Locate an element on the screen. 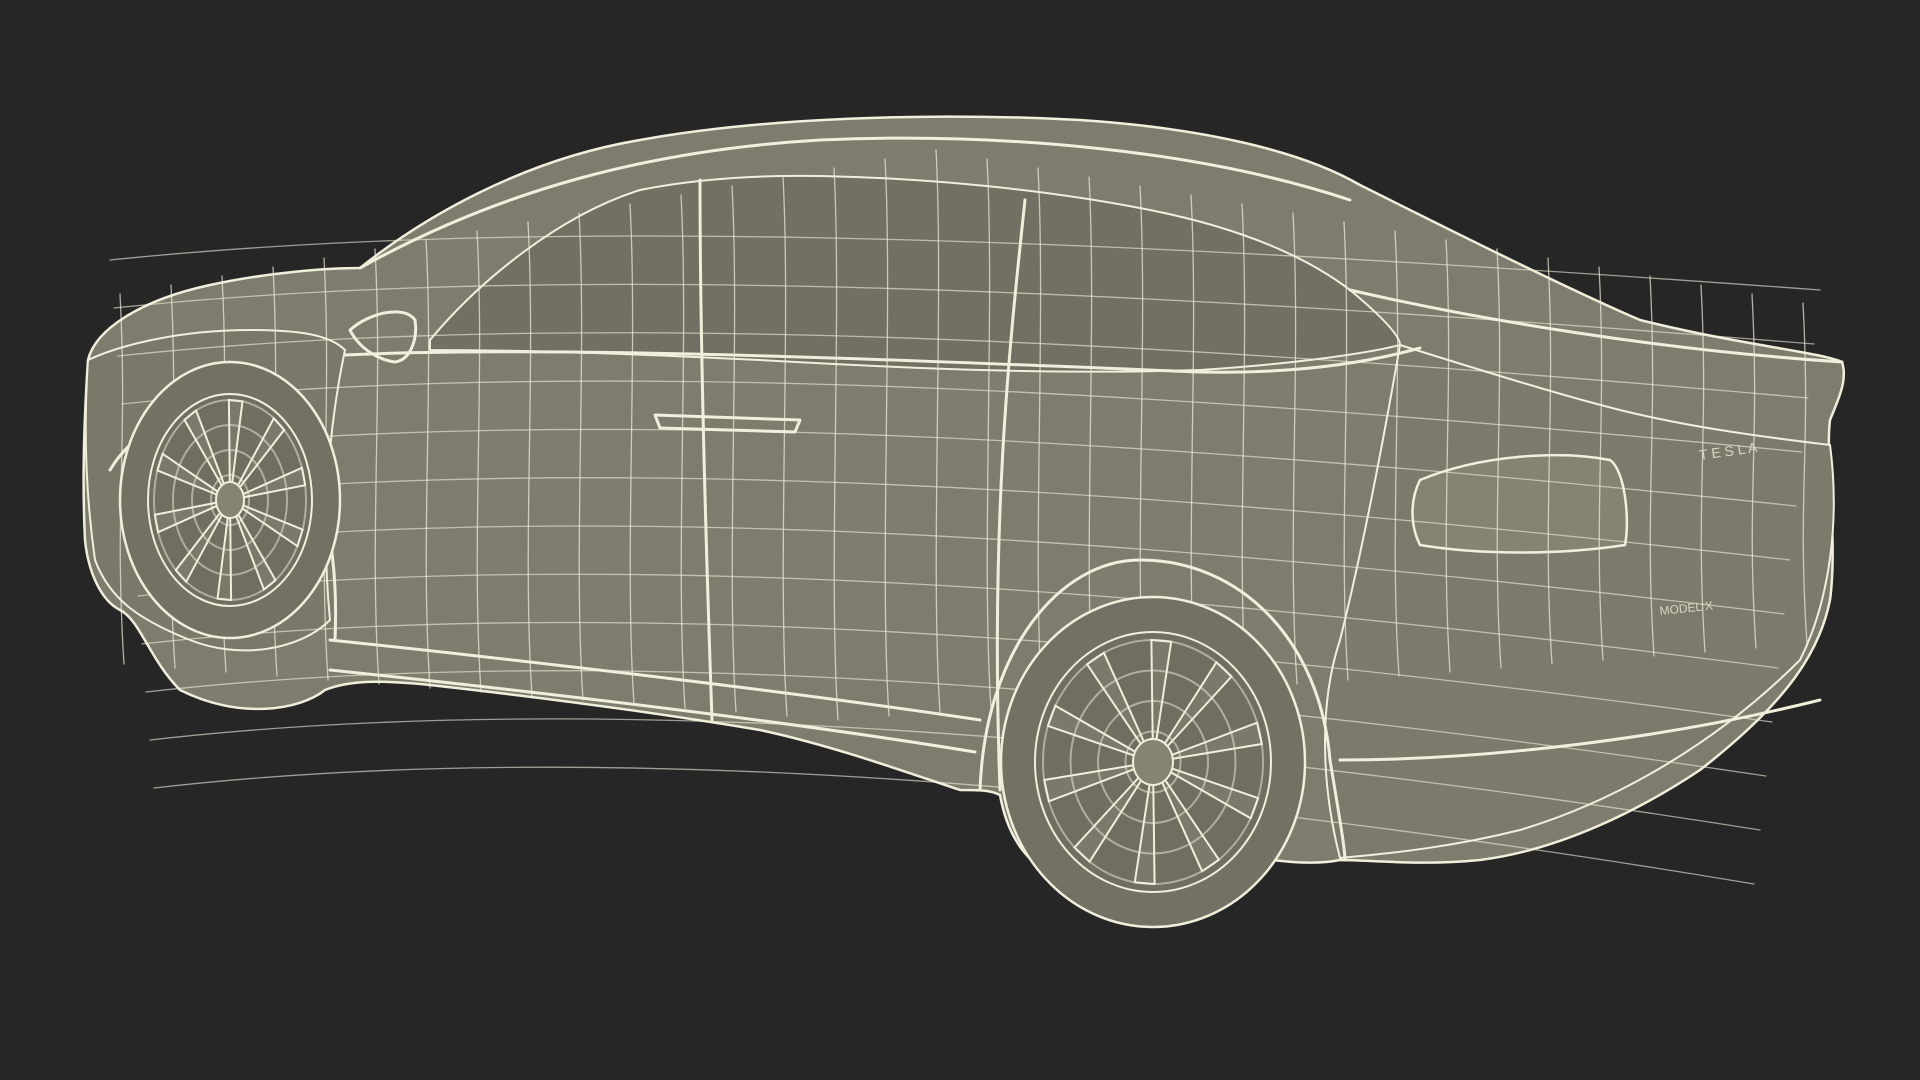 This screenshot has height=1080, width=1920. front-wheel is located at coordinates (230, 500).